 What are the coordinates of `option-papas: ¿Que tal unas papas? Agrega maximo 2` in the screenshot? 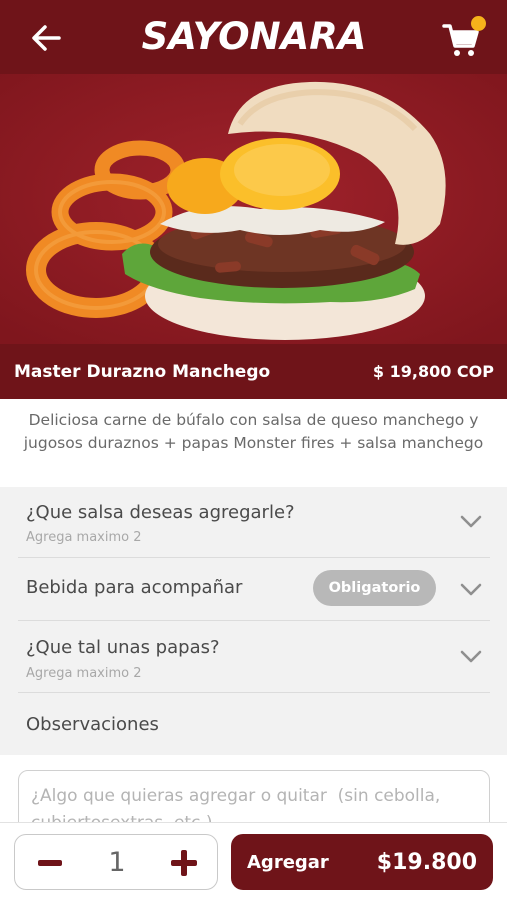 It's located at (254, 657).